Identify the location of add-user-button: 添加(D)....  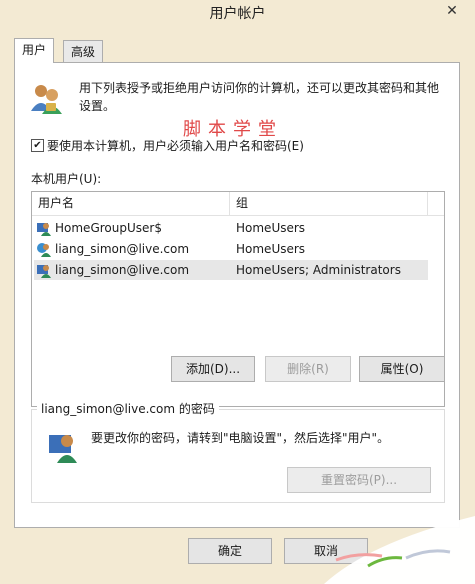
(213, 369).